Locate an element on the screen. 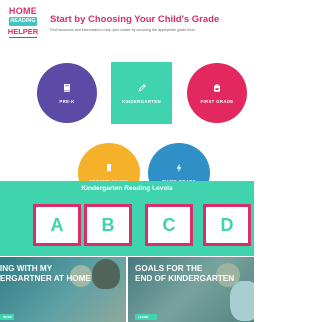 This screenshot has width=320, height=322. reading-level-b: B is located at coordinates (108, 225).